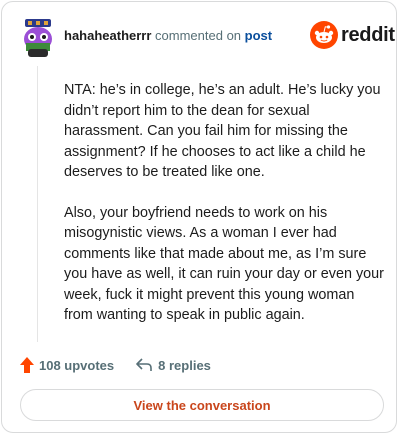 The width and height of the screenshot is (400, 436). I want to click on view-conversation-button: View the conversation, so click(202, 405).